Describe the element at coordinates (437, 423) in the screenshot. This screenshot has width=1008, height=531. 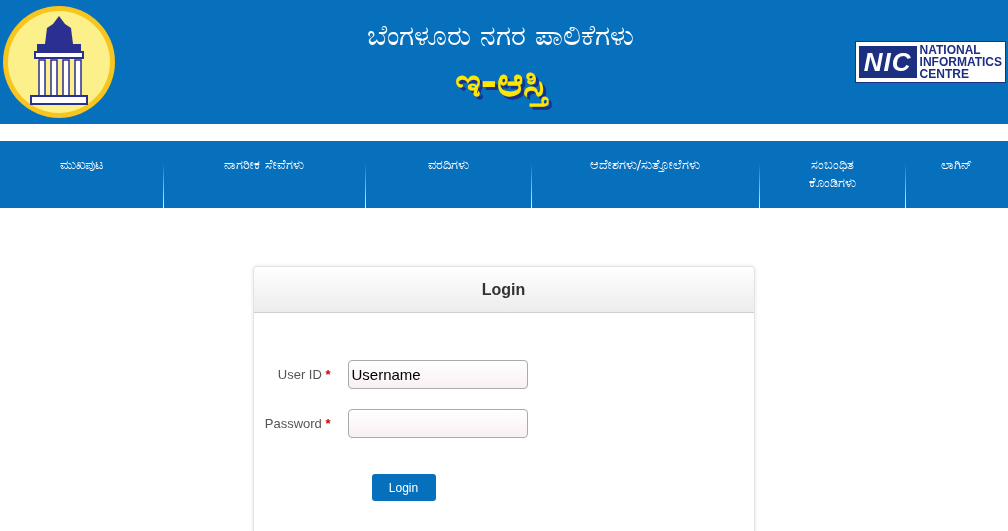
I see `password-field` at that location.